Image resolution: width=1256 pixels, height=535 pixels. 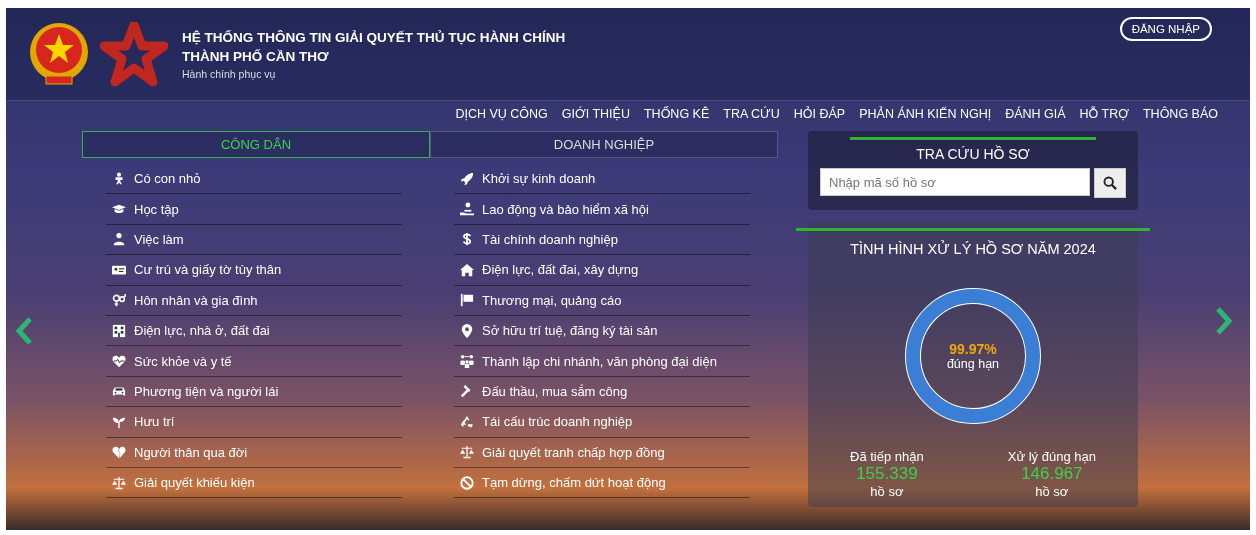 What do you see at coordinates (560, 270) in the screenshot?
I see `service-link: Điện lực, đất đai, xây dựng` at bounding box center [560, 270].